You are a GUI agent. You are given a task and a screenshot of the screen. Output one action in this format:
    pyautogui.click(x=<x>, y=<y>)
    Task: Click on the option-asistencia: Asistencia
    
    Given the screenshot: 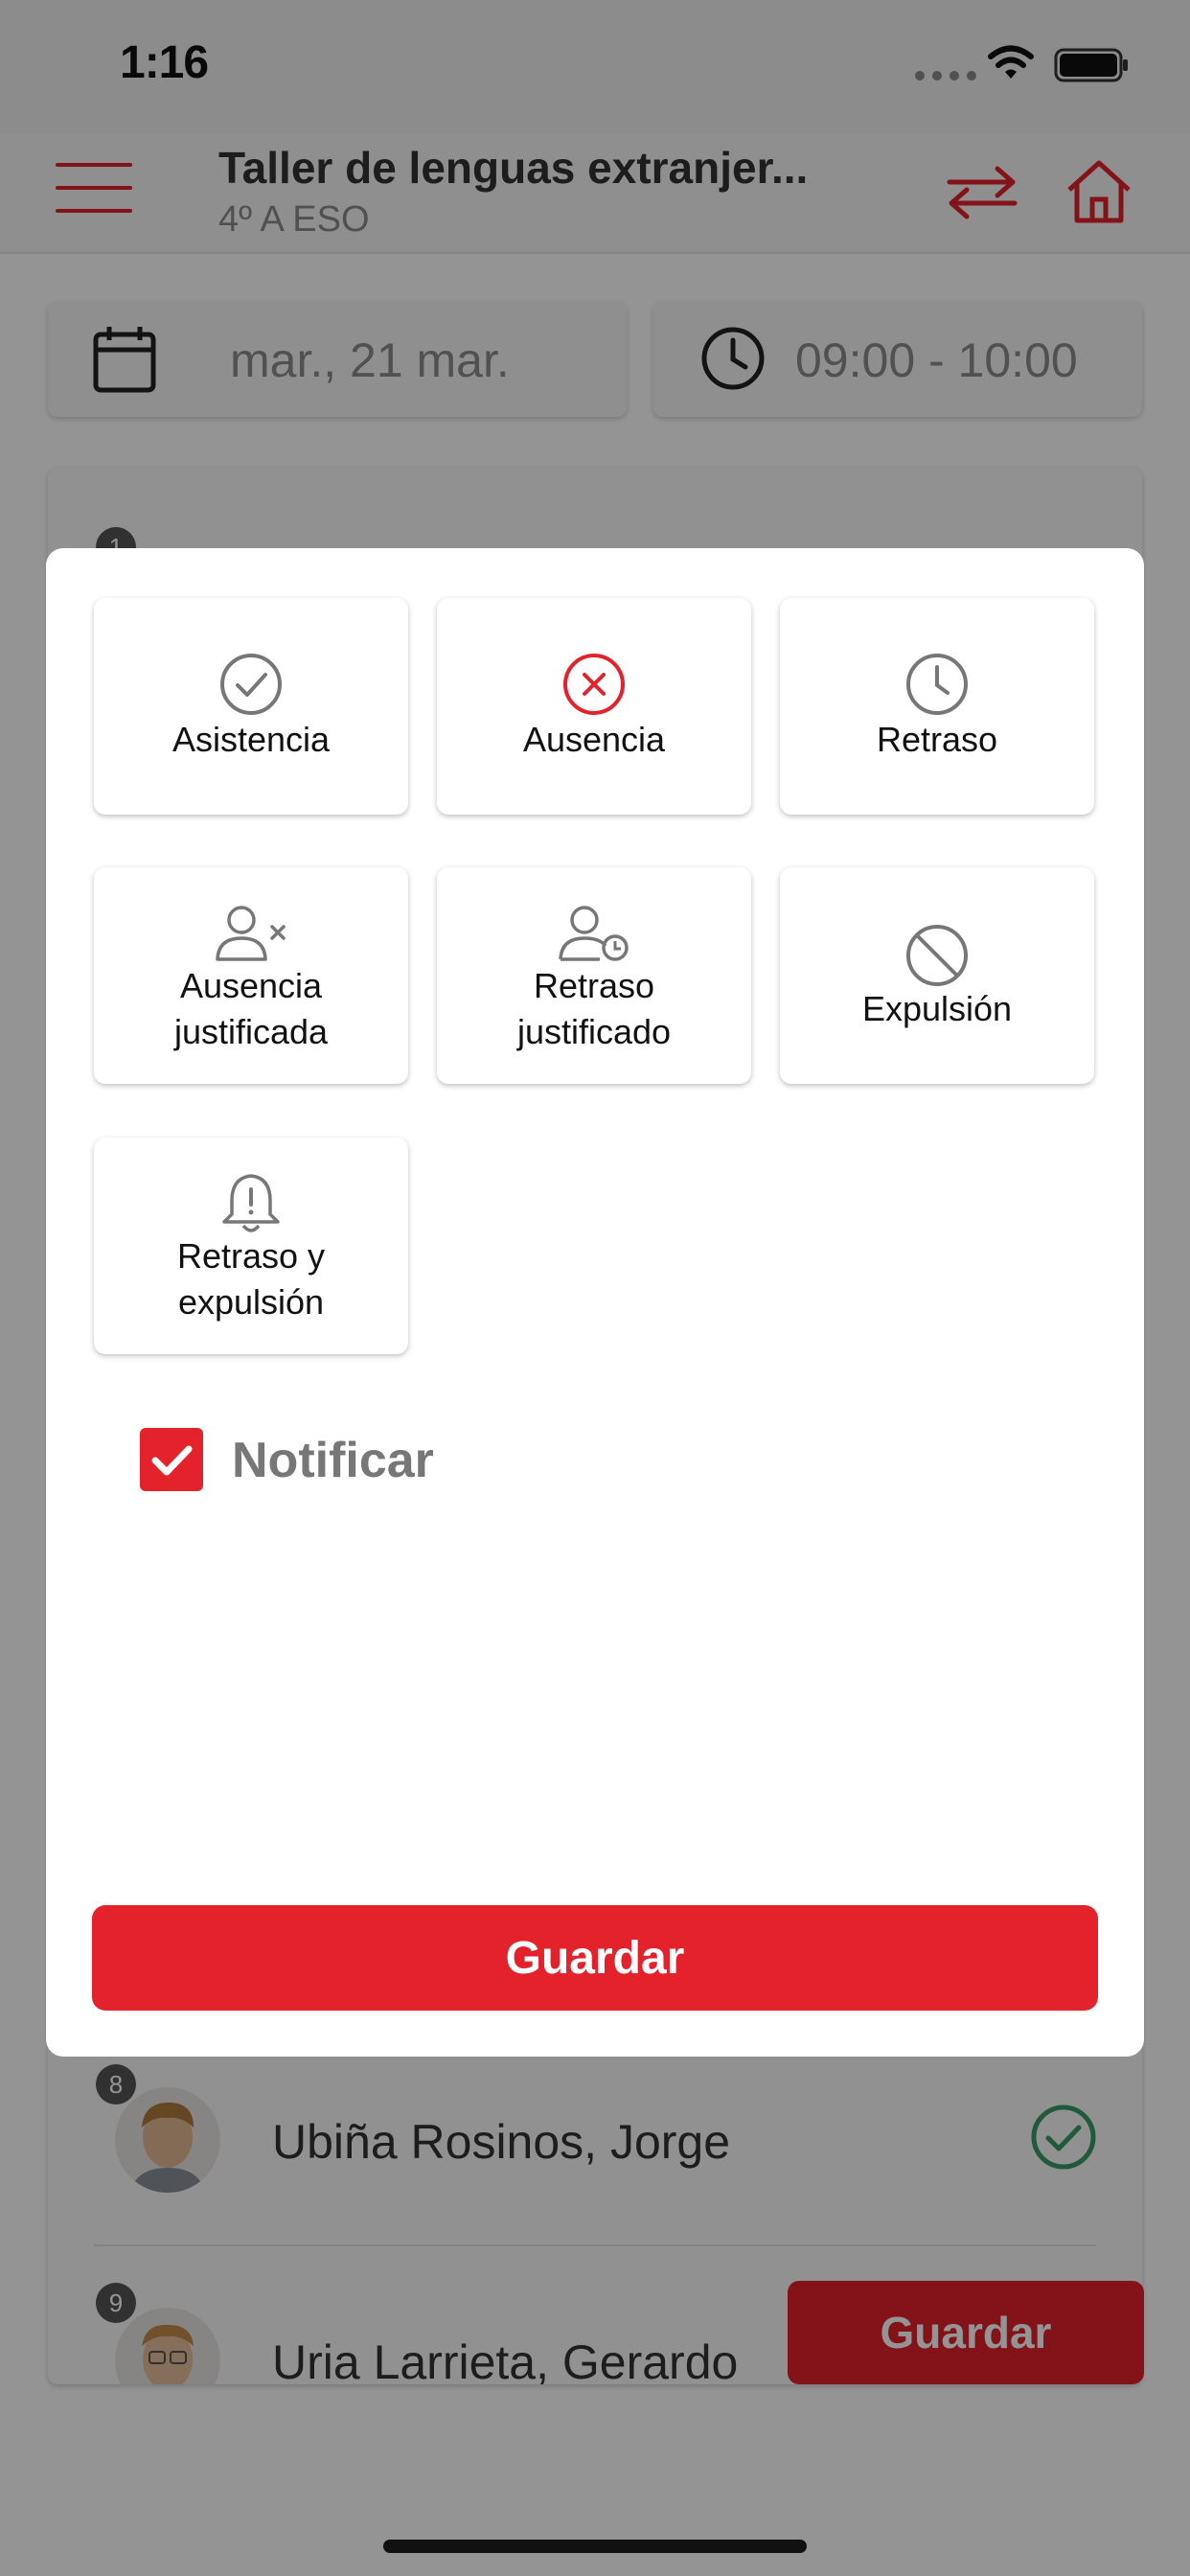 What is the action you would take?
    pyautogui.click(x=251, y=706)
    